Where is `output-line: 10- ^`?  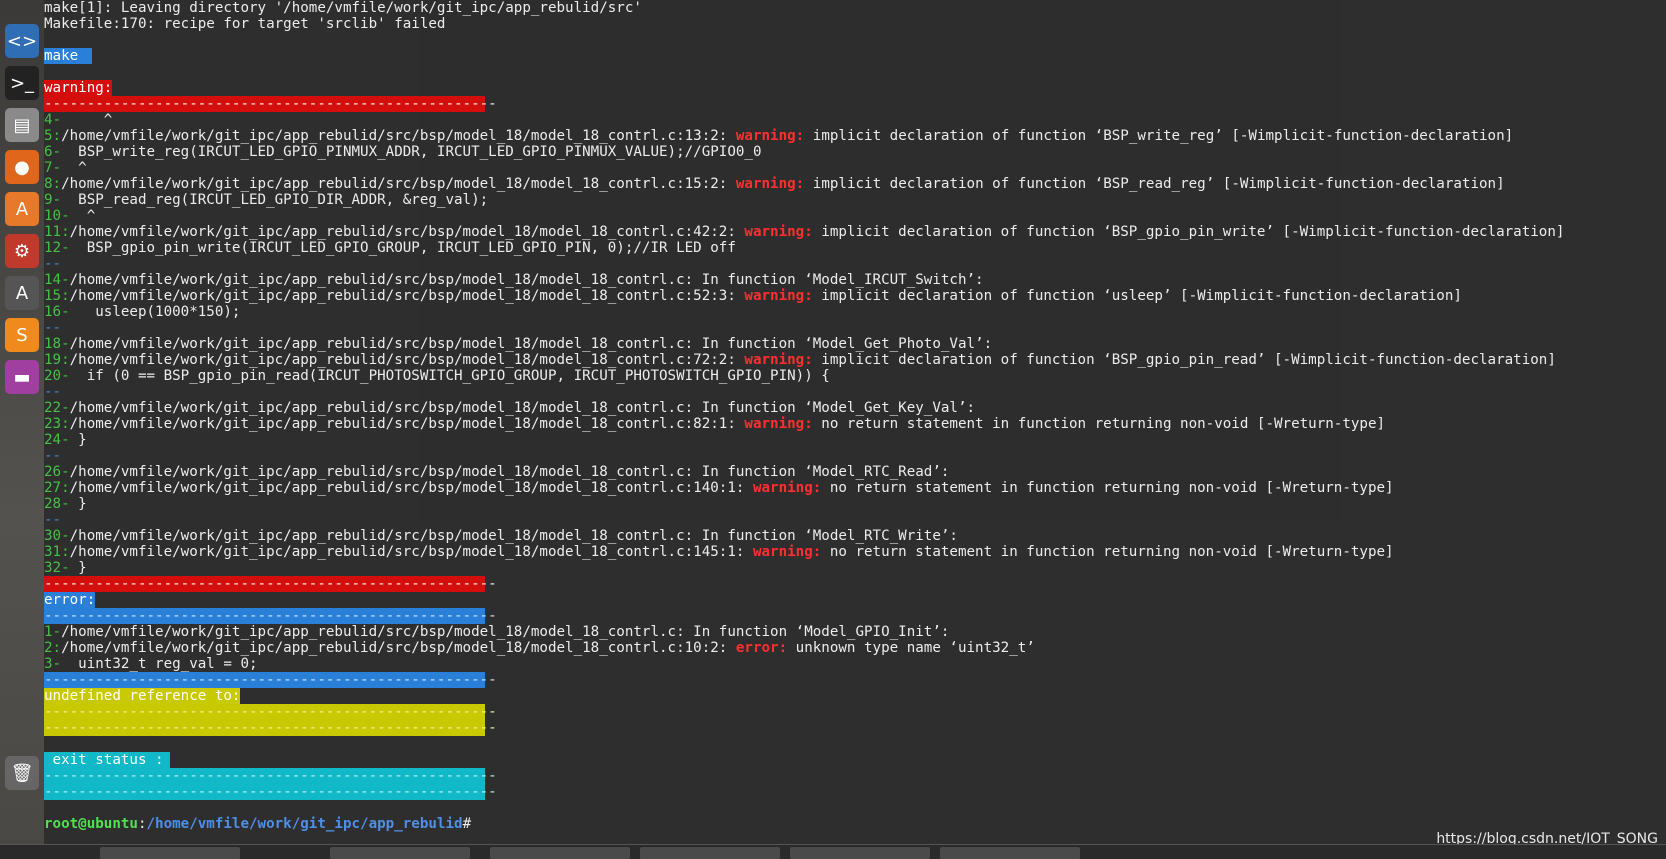
output-line: 10- ^ is located at coordinates (70, 216).